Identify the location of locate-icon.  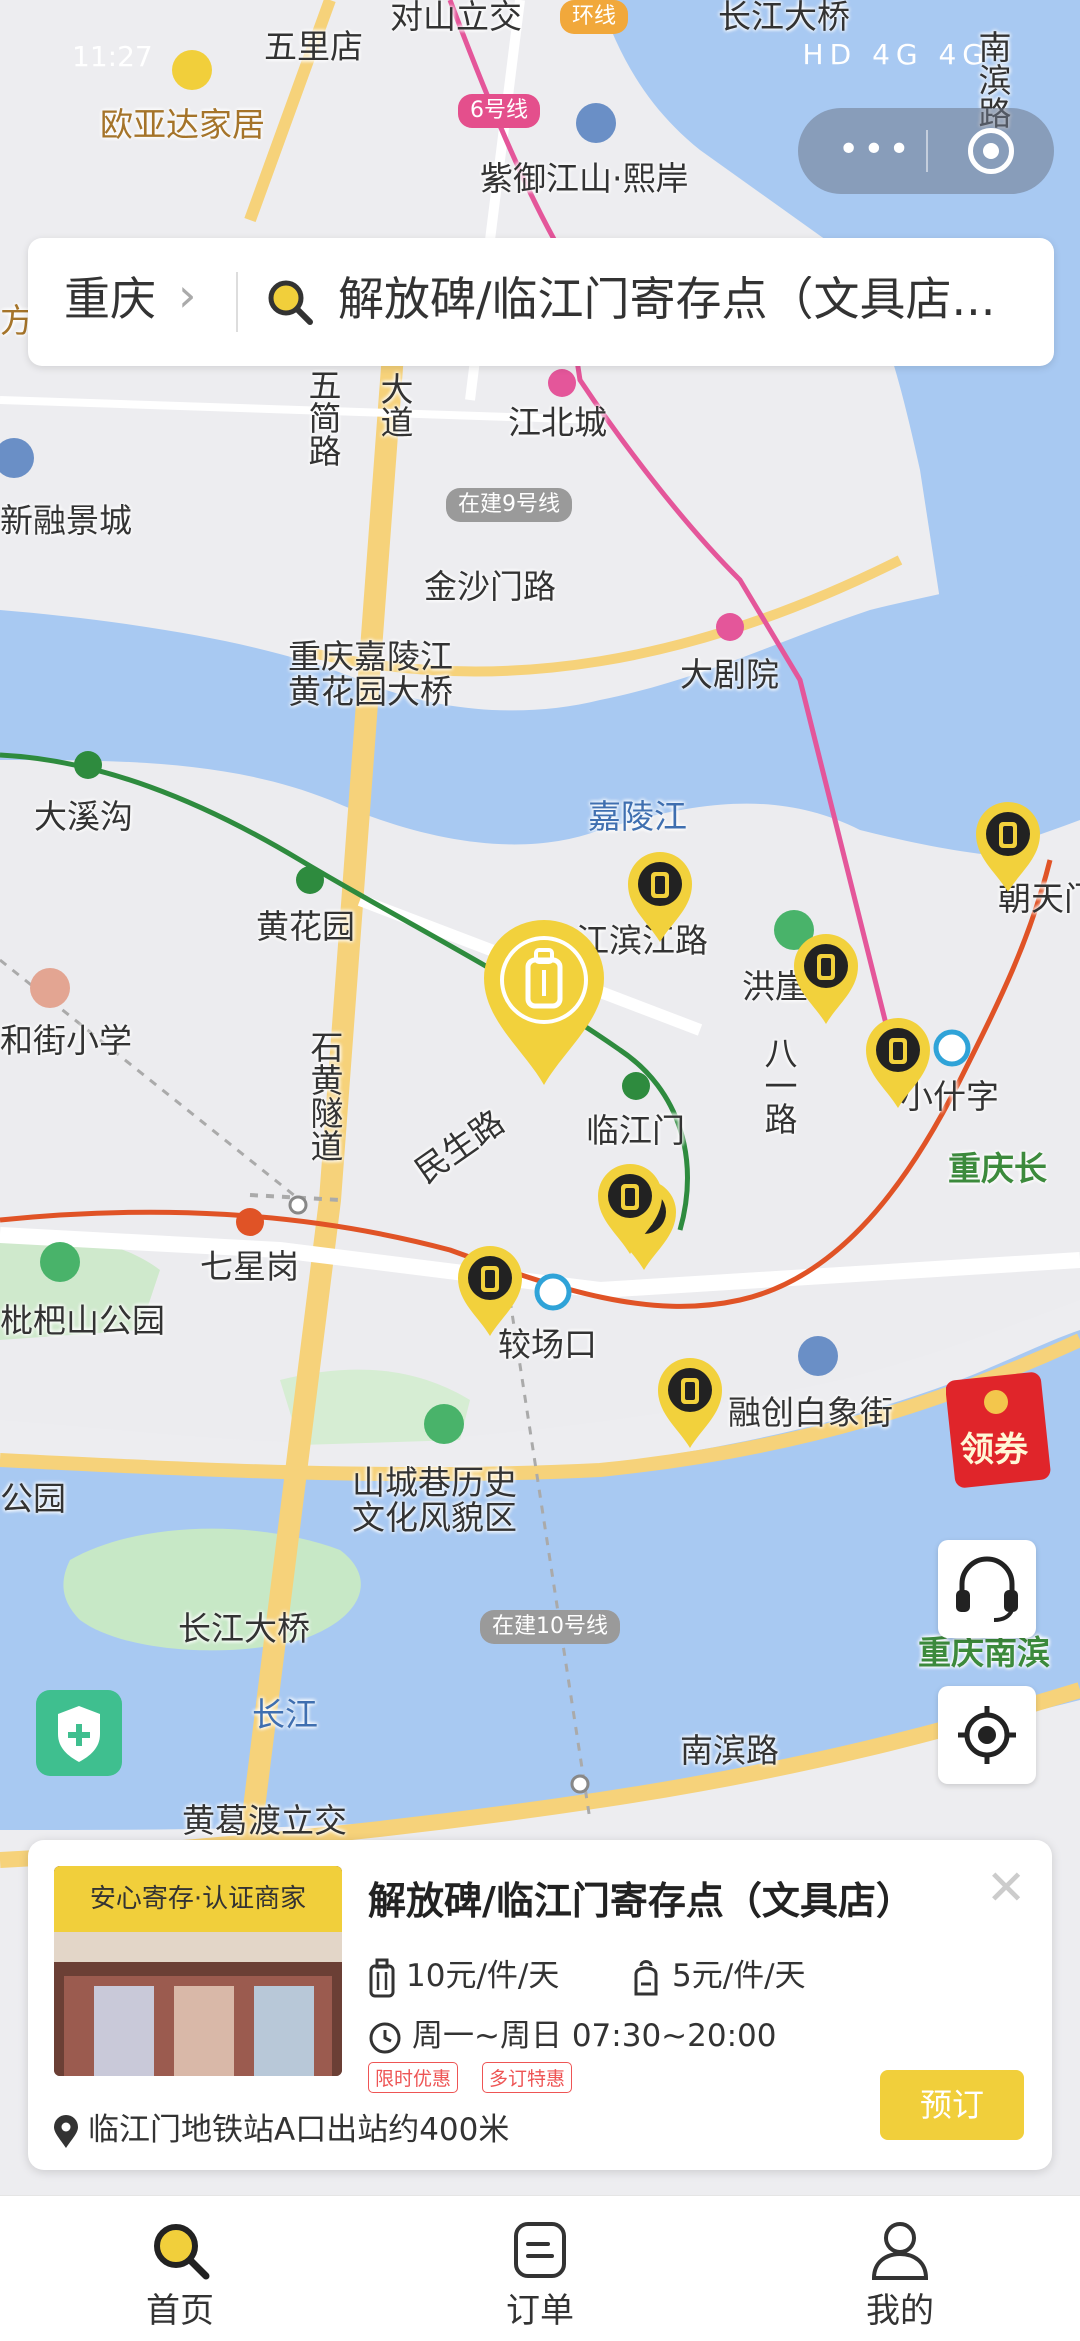
(987, 1735).